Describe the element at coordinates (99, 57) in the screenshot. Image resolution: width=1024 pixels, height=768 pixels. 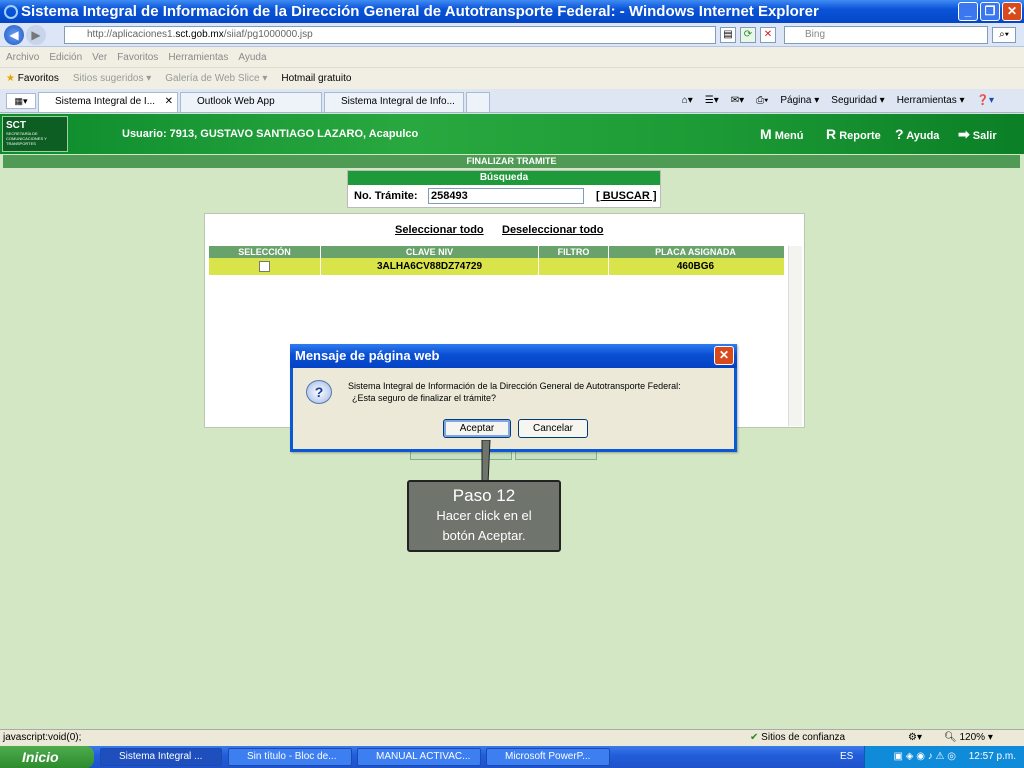
I see `menu-ver: Ver` at that location.